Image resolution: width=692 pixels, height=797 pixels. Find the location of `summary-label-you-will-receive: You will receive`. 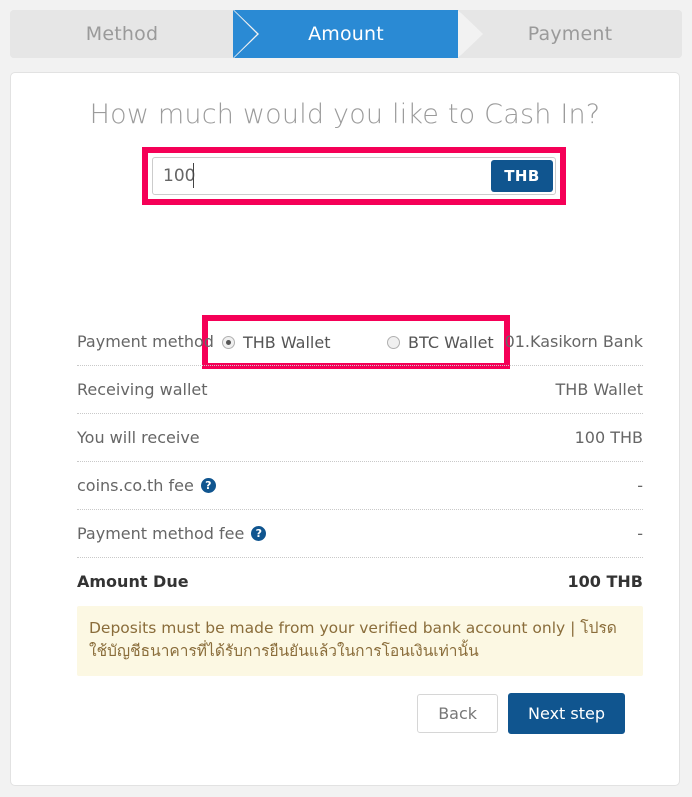

summary-label-you-will-receive: You will receive is located at coordinates (138, 437).